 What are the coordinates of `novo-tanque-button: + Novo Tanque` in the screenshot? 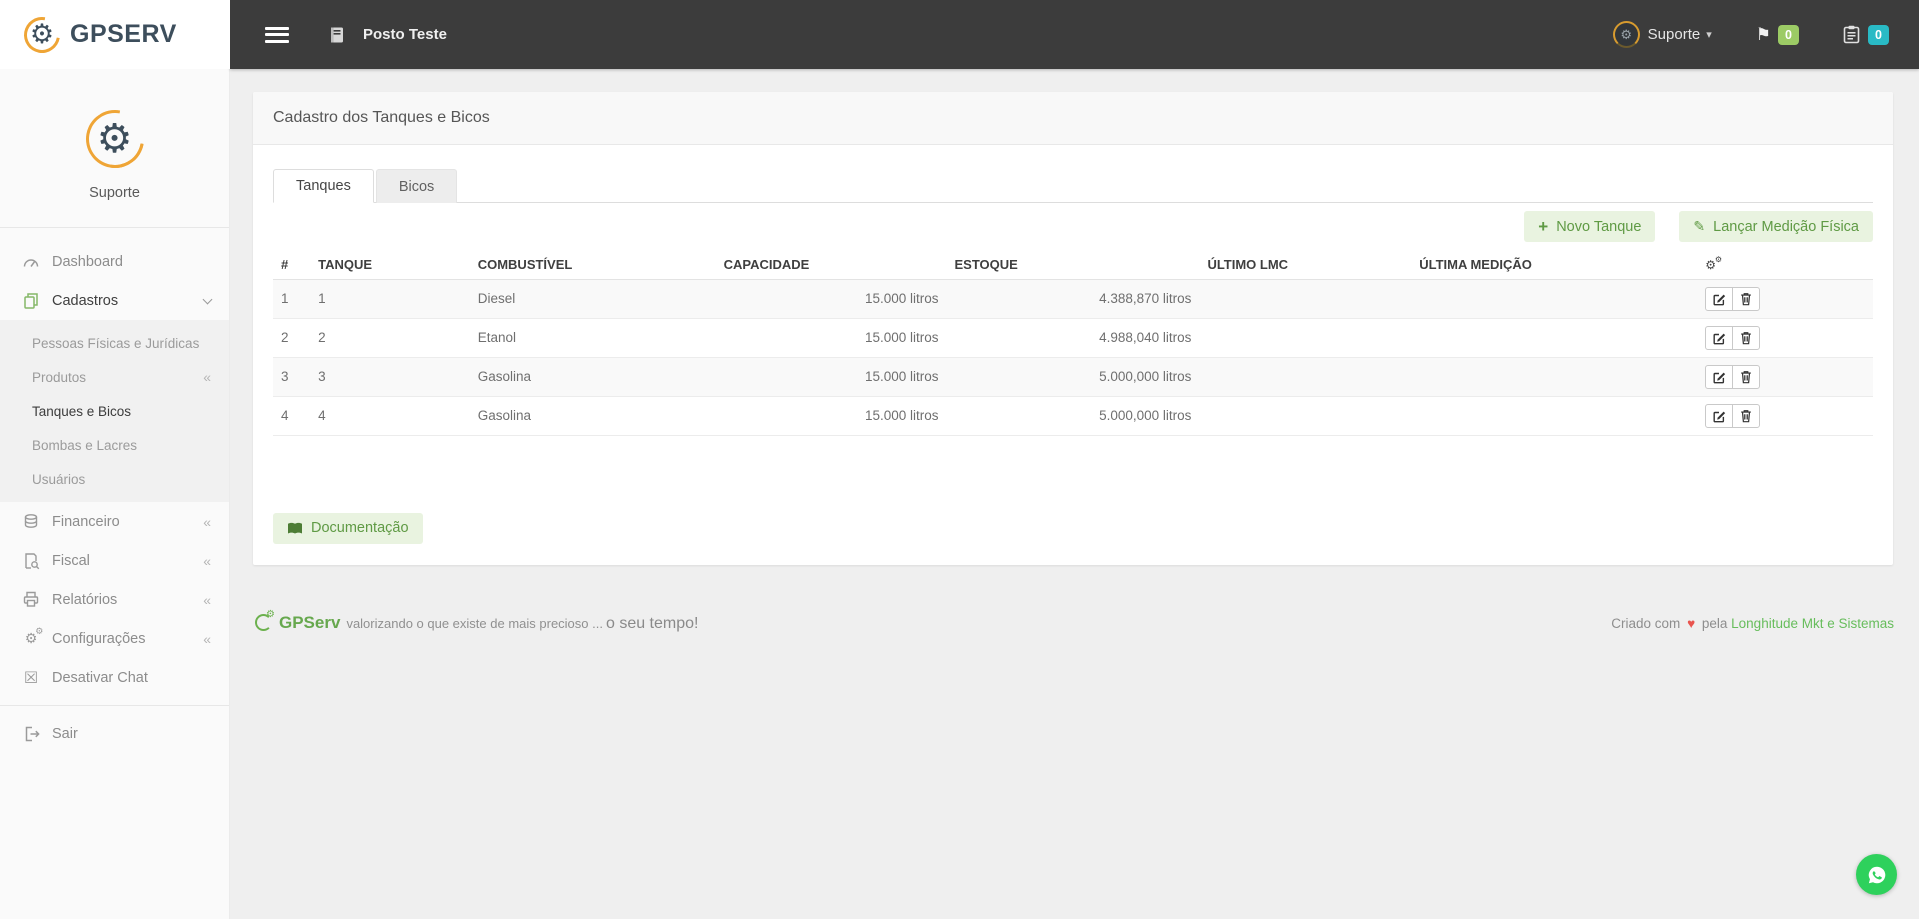 It's located at (1590, 226).